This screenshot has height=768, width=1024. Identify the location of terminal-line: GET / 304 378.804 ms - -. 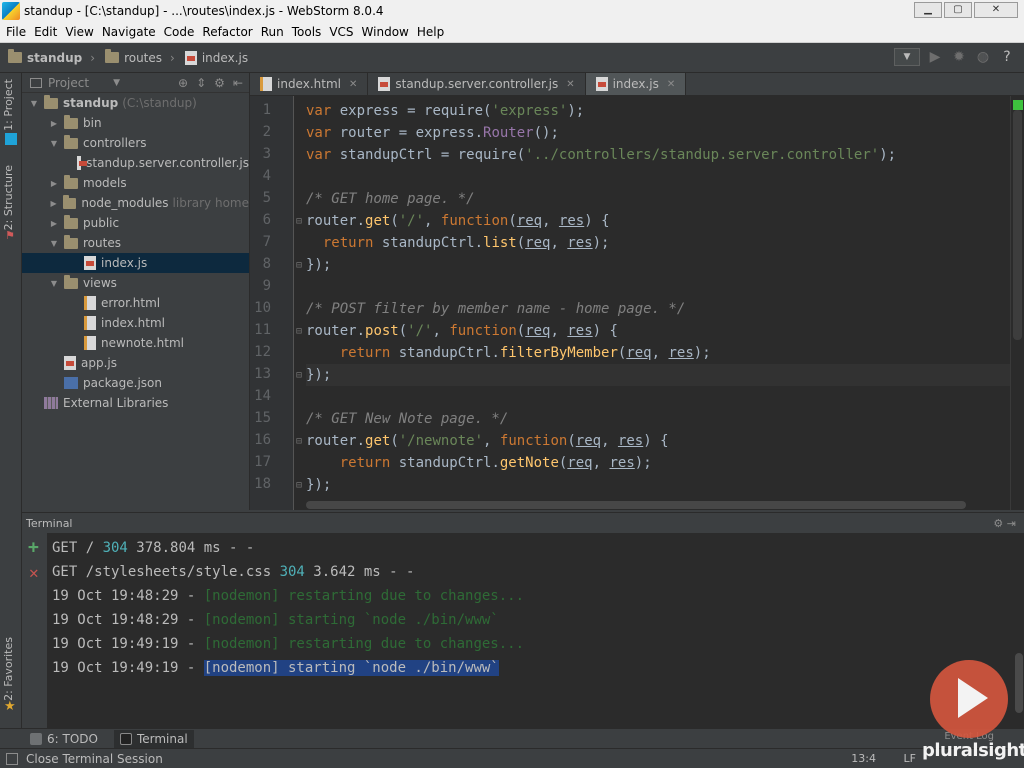
(288, 548).